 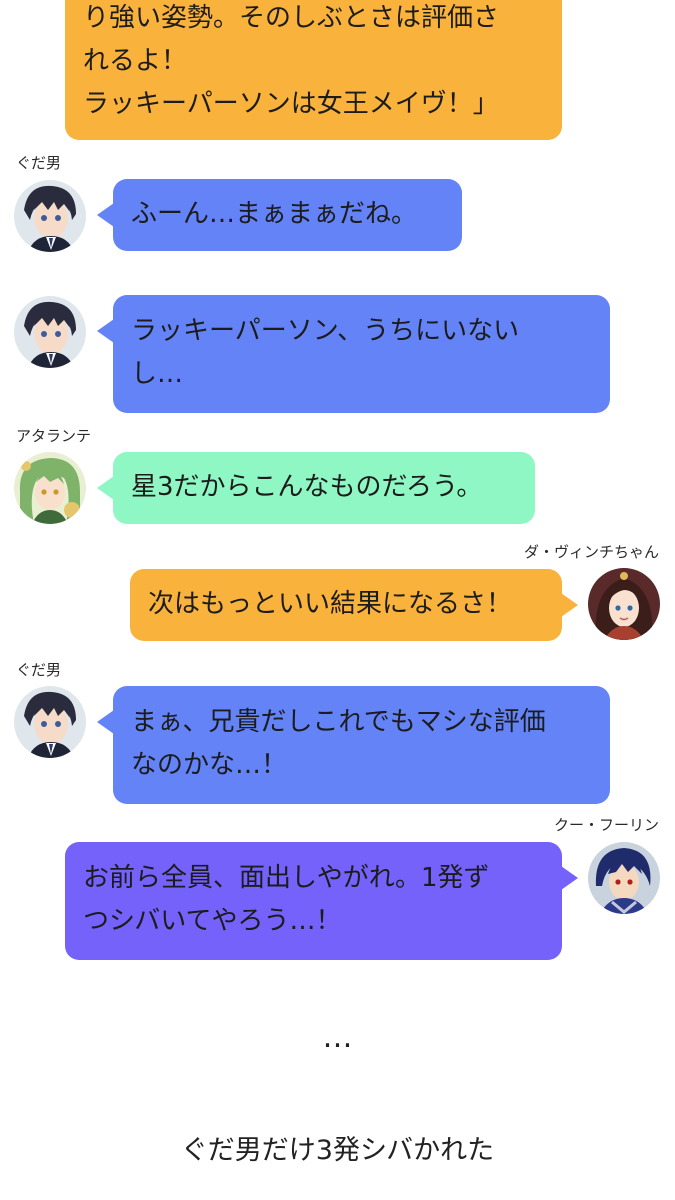 I want to click on message-bubble-5: まぁ、兄貴だしこれでもマシな評価 なのかな…！, so click(x=353, y=745).